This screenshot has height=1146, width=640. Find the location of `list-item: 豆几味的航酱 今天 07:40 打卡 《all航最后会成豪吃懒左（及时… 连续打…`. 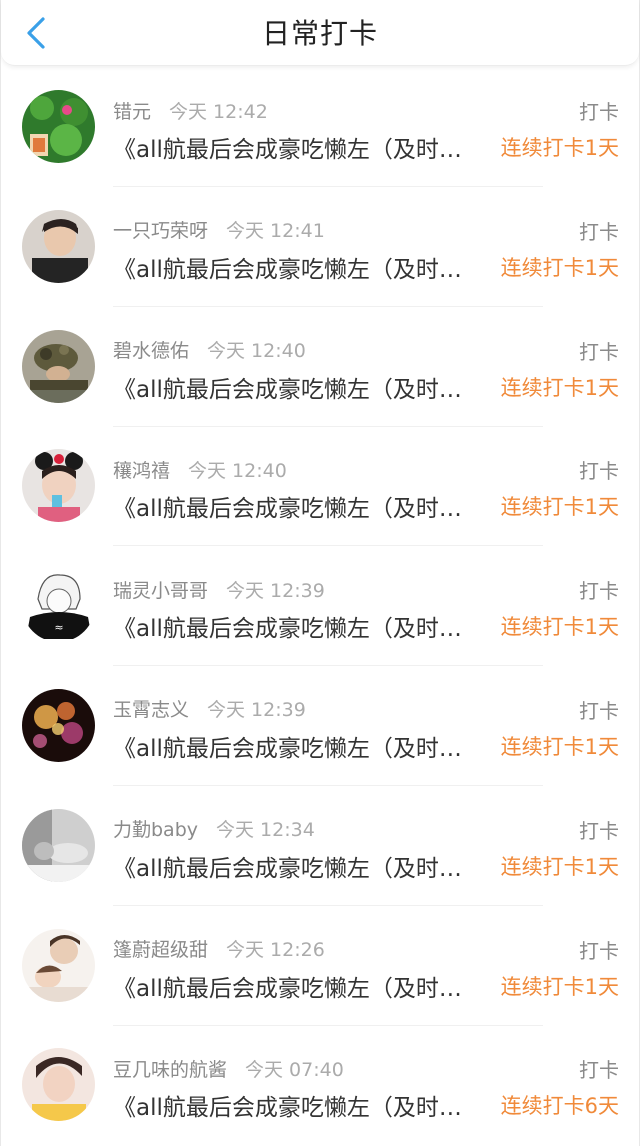

list-item: 豆几味的航酱 今天 07:40 打卡 《all航最后会成豪吃懒左（及时… 连续打… is located at coordinates (320, 1096).